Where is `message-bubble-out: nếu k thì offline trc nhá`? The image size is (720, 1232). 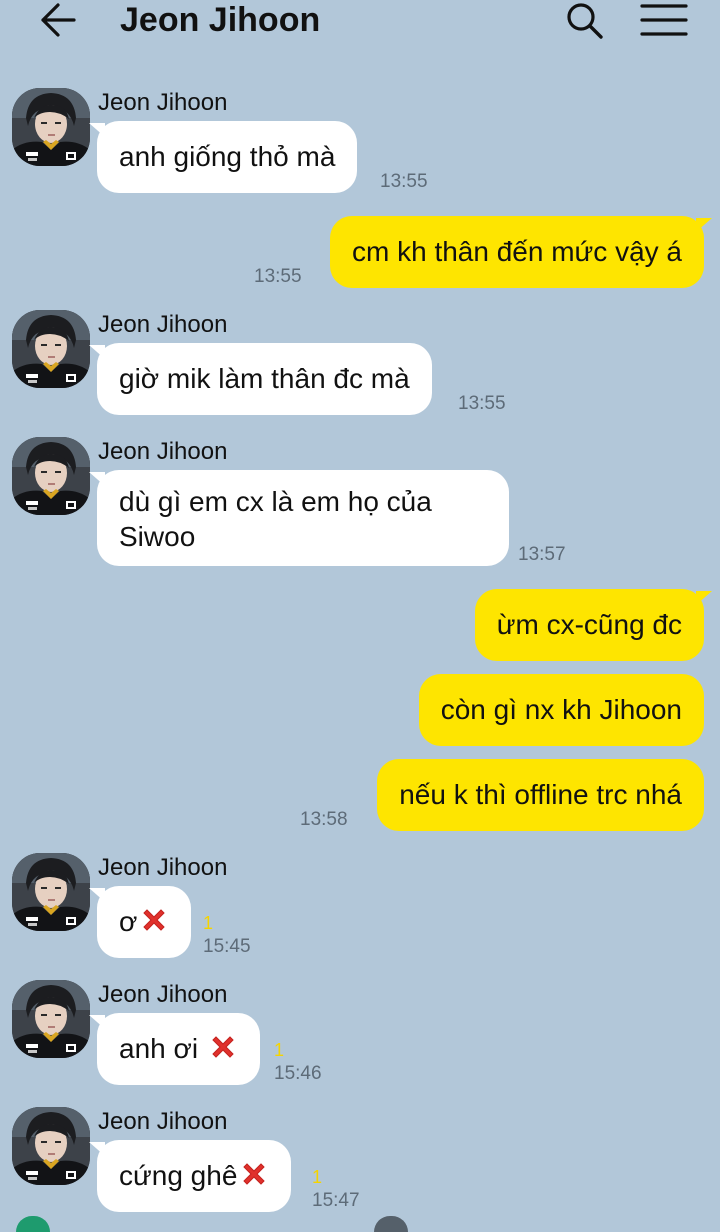
message-bubble-out: nếu k thì offline trc nhá is located at coordinates (540, 795).